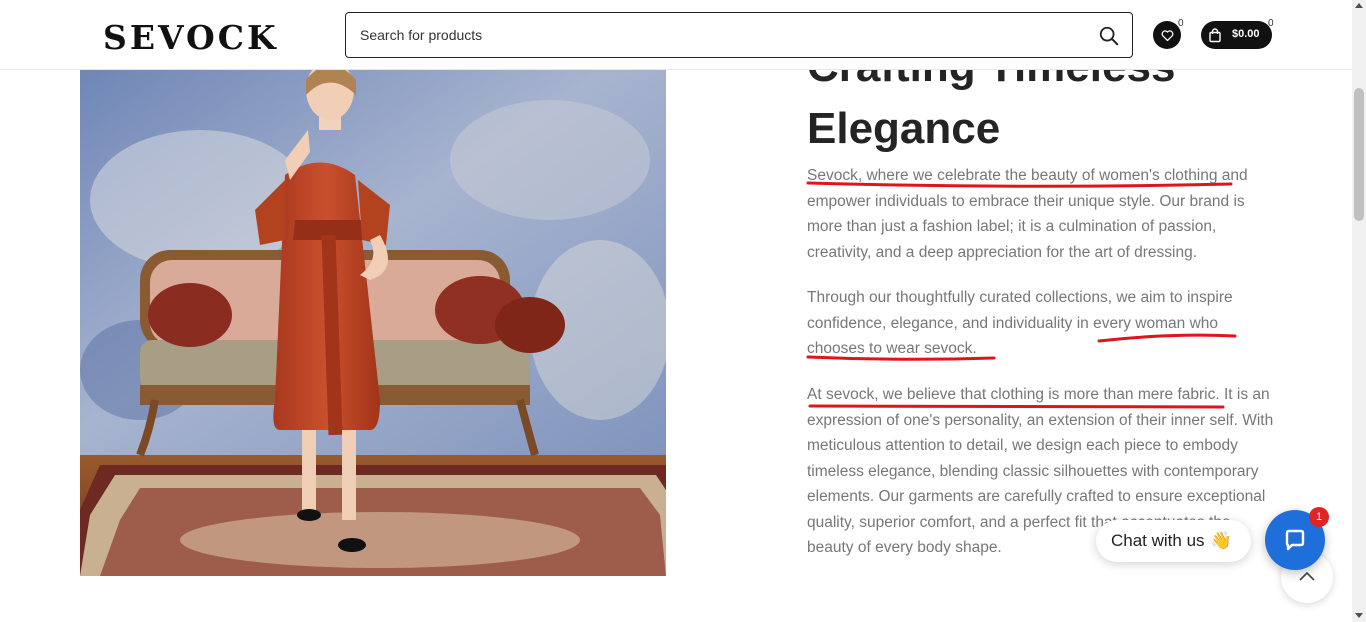 The height and width of the screenshot is (622, 1366). Describe the element at coordinates (1295, 540) in the screenshot. I see `chat-icon` at that location.